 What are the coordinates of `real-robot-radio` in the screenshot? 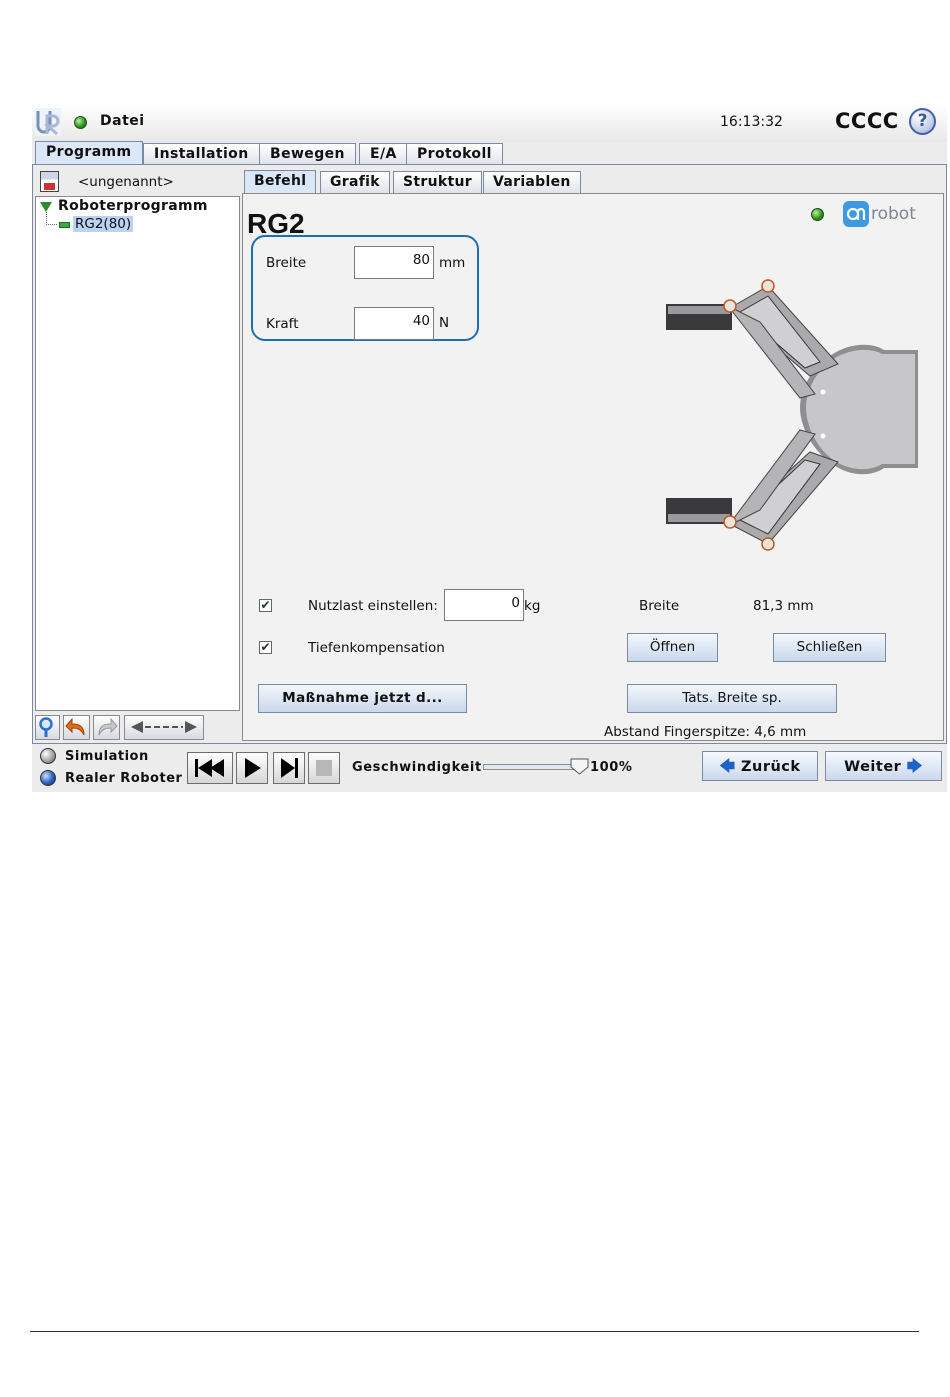 It's located at (48, 778).